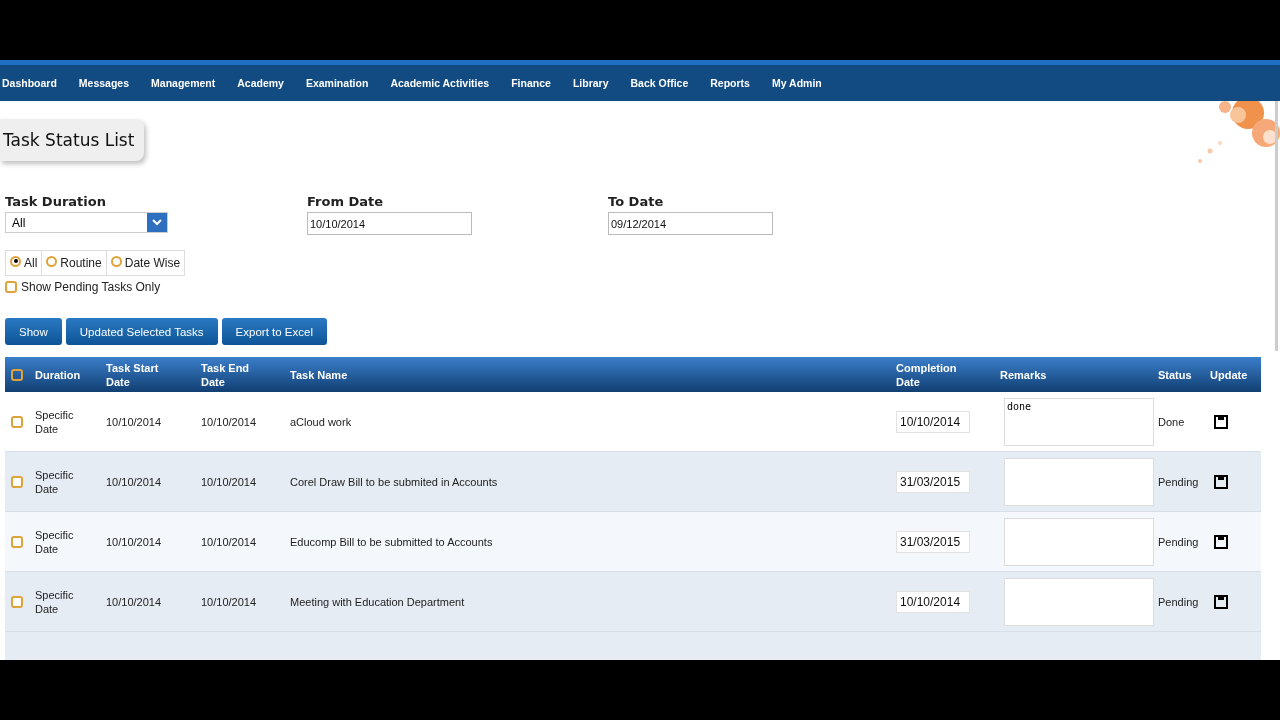 The width and height of the screenshot is (1280, 720). Describe the element at coordinates (141, 331) in the screenshot. I see `action-button: Updated Selected Tasks` at that location.